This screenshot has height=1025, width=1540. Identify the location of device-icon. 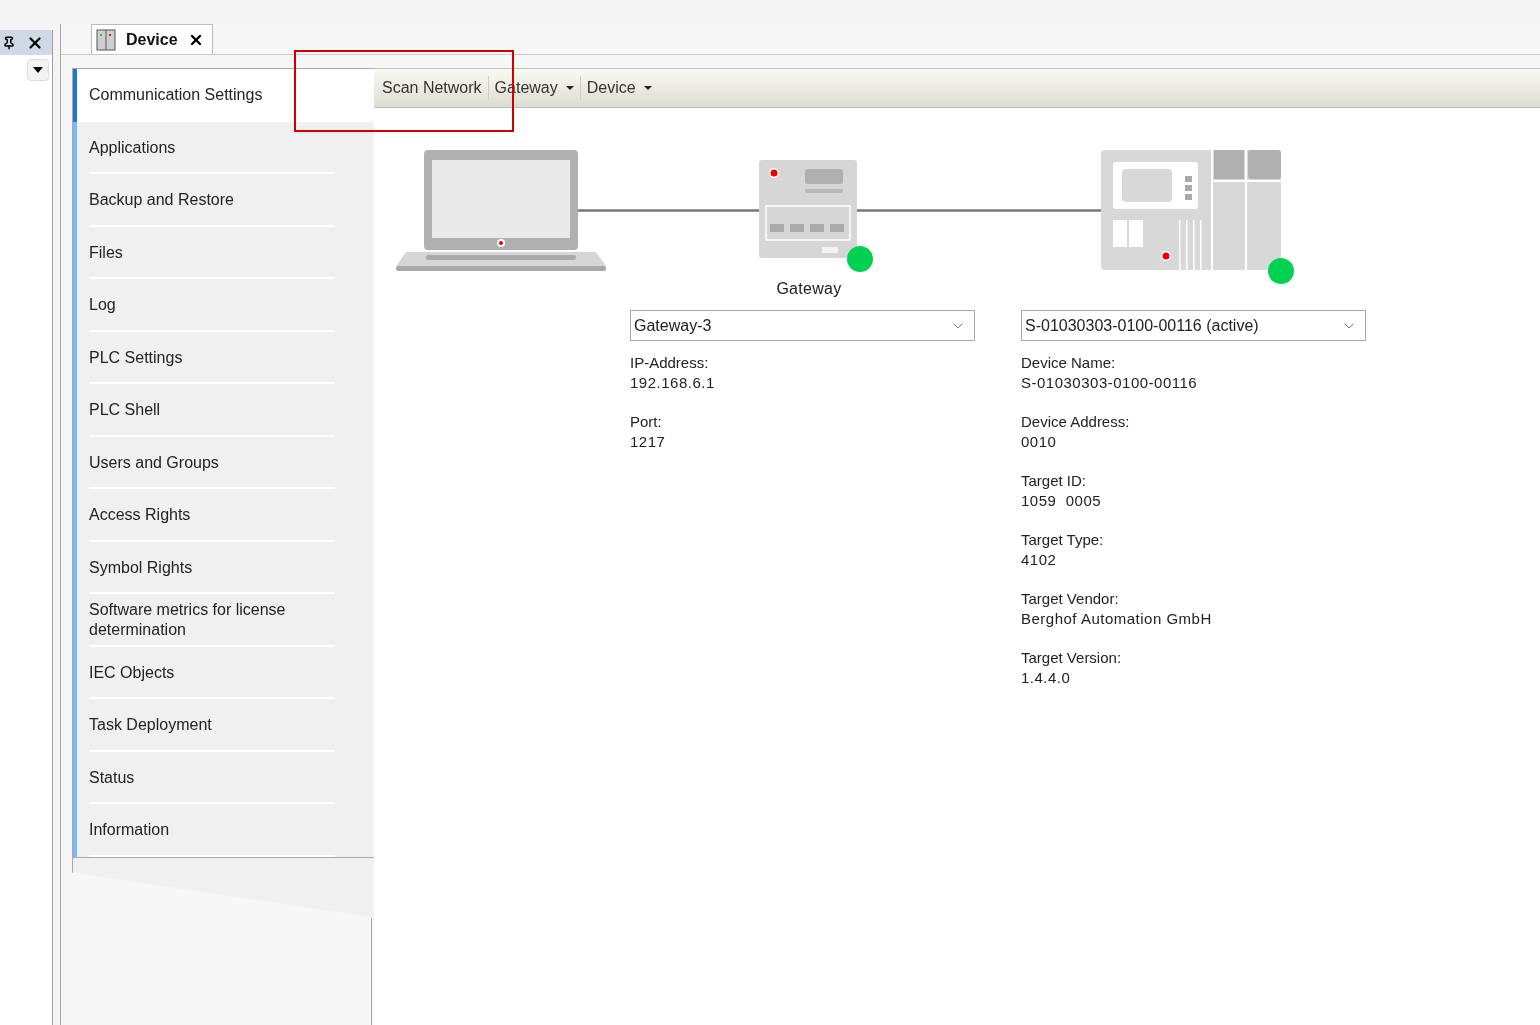
(106, 39).